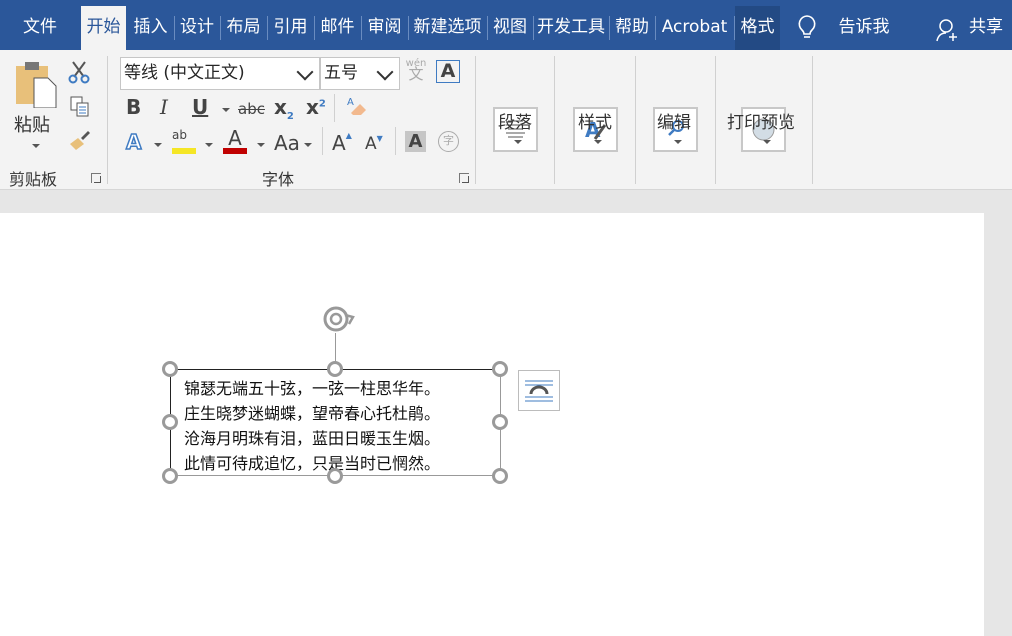  Describe the element at coordinates (322, 104) in the screenshot. I see `superscript-mark: 2` at that location.